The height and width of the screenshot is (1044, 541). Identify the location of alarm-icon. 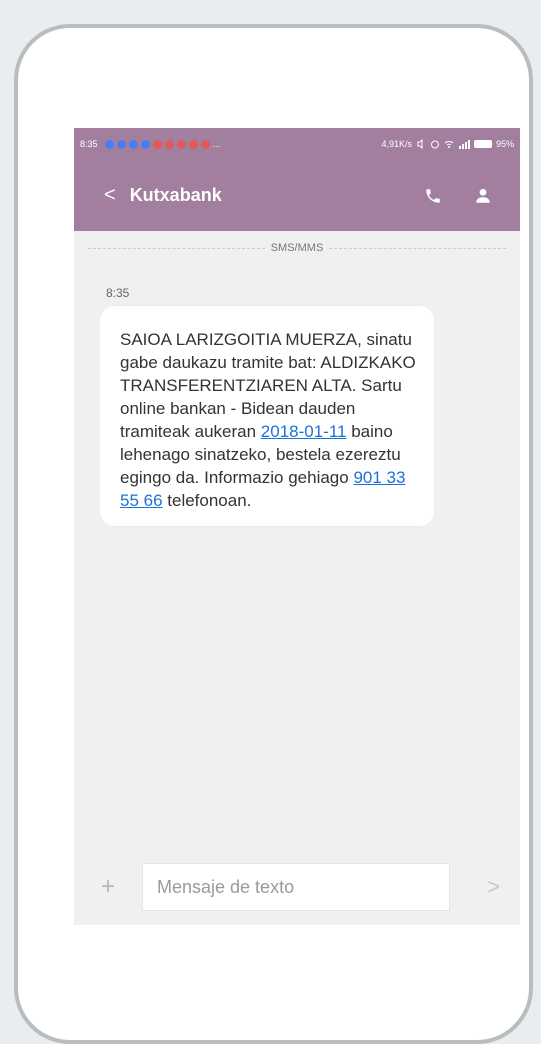
(434, 144).